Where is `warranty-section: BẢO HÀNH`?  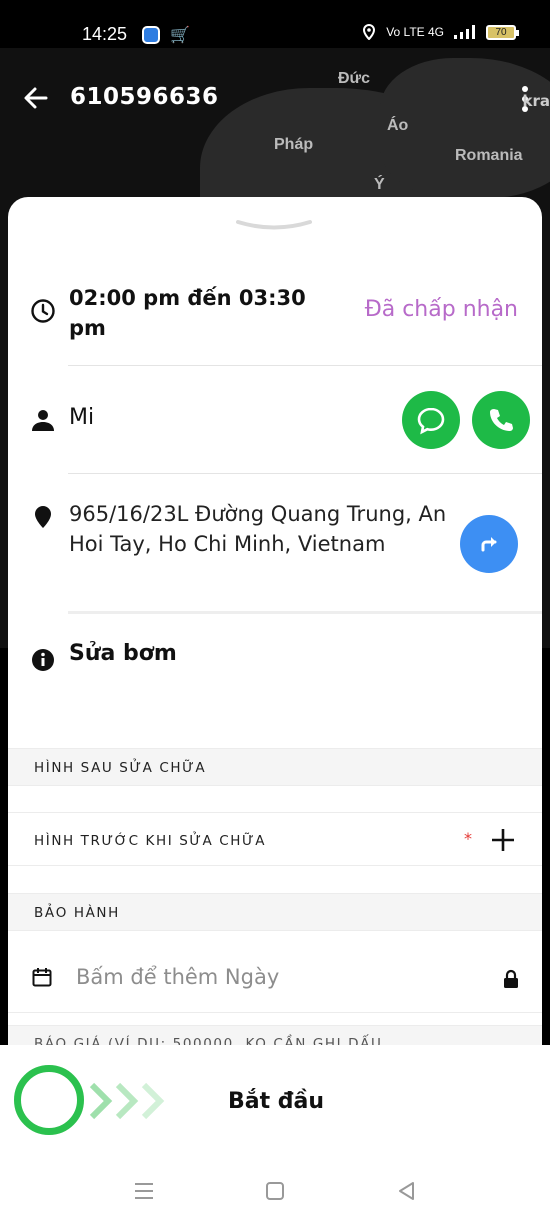 warranty-section: BẢO HÀNH is located at coordinates (275, 912).